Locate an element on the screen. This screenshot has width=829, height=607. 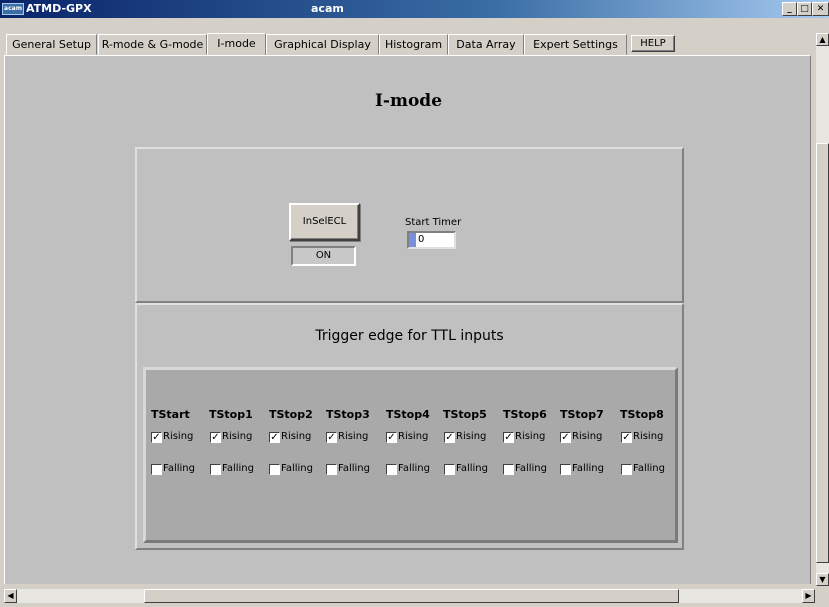
start-timer-input: 0 is located at coordinates (431, 240).